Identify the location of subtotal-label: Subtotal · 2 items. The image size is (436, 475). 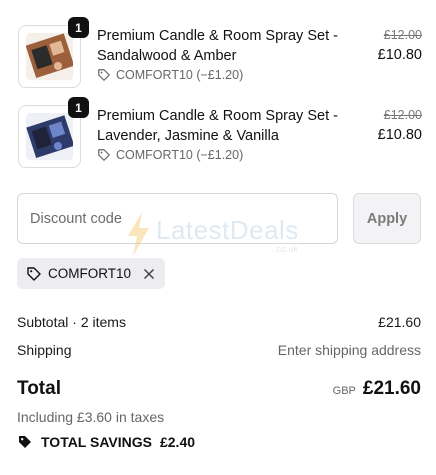
(71, 322).